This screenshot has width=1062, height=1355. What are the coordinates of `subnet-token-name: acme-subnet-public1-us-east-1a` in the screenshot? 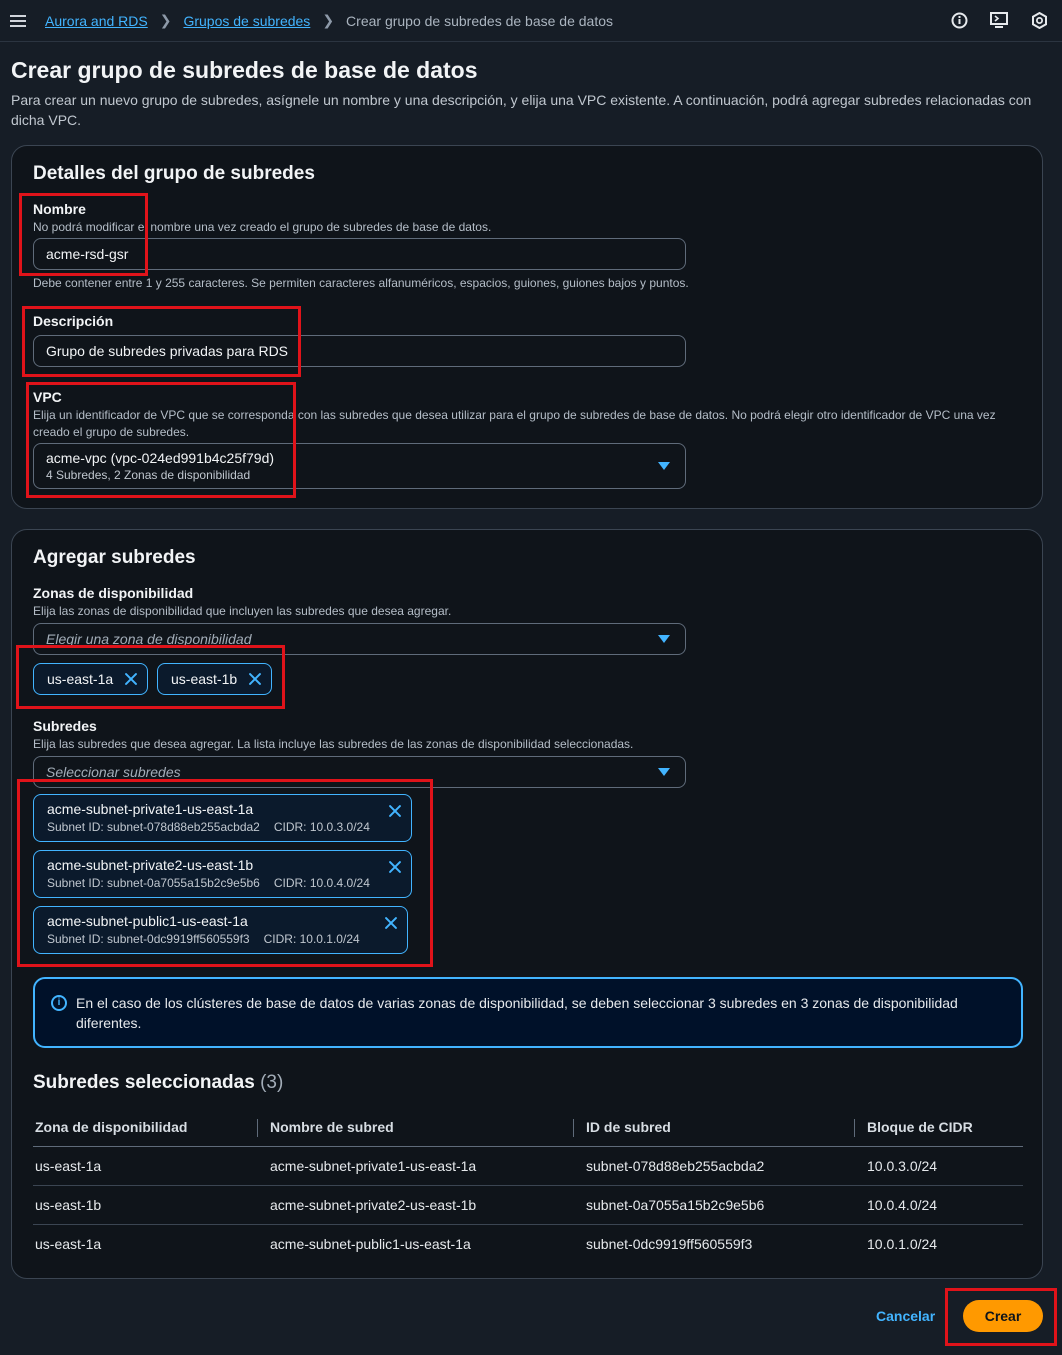 It's located at (147, 921).